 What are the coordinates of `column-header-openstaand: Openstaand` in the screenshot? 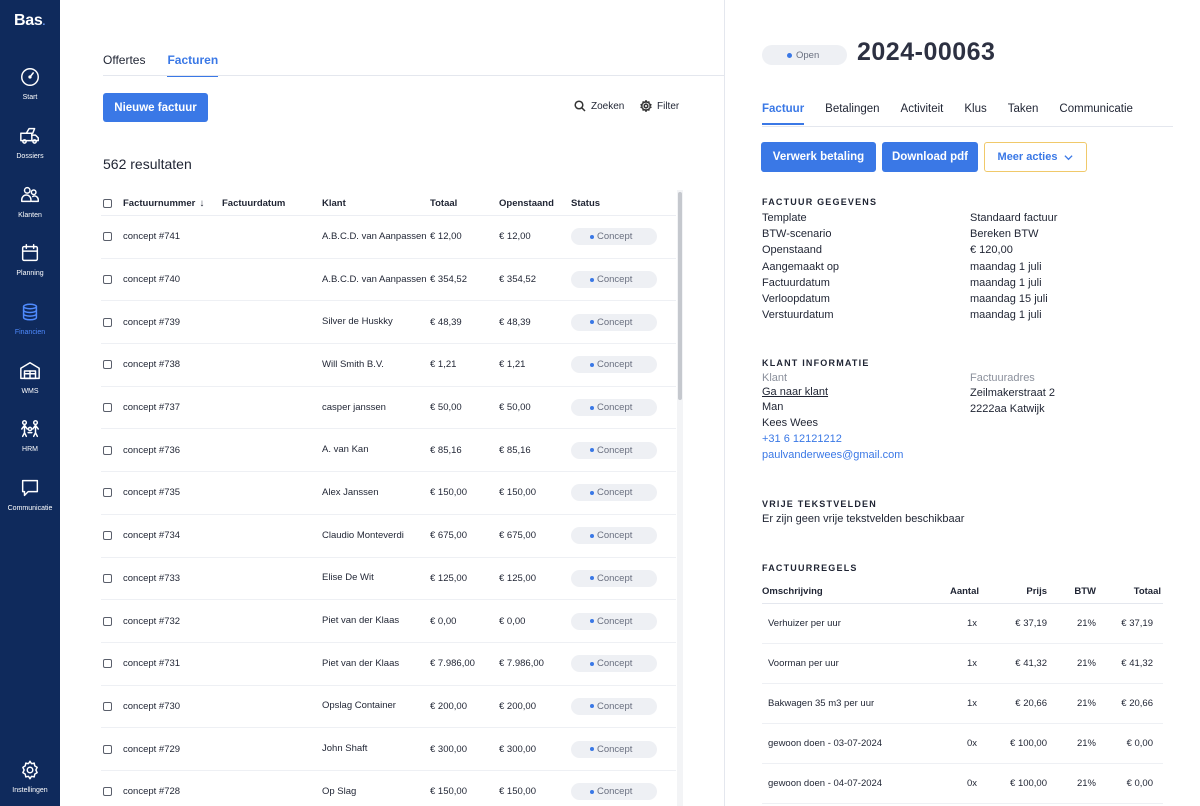 It's located at (526, 203).